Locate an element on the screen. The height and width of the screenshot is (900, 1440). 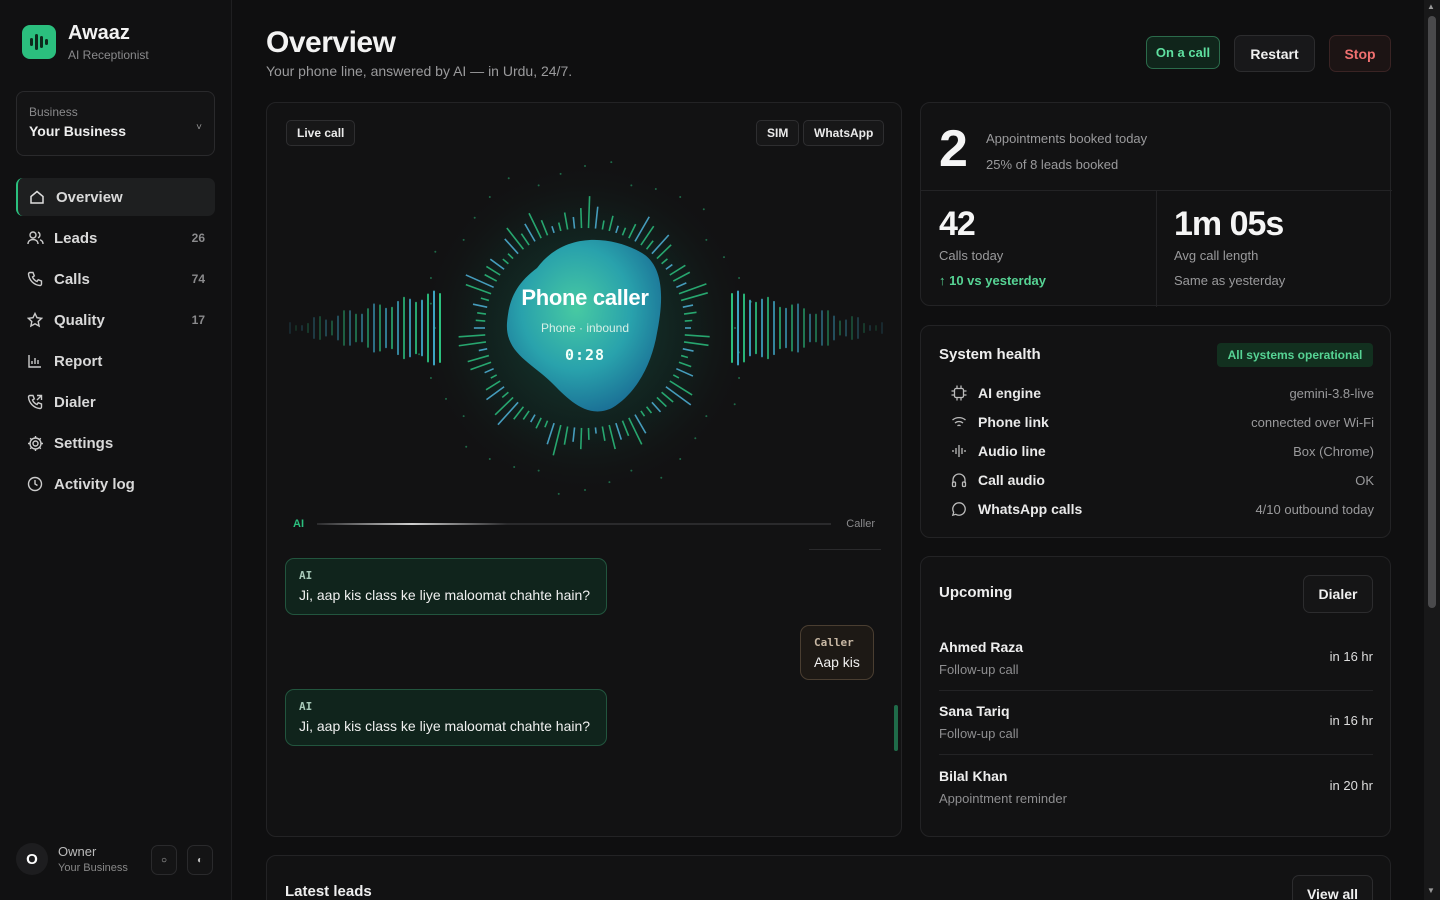
status-toggle-button: ○ is located at coordinates (164, 860).